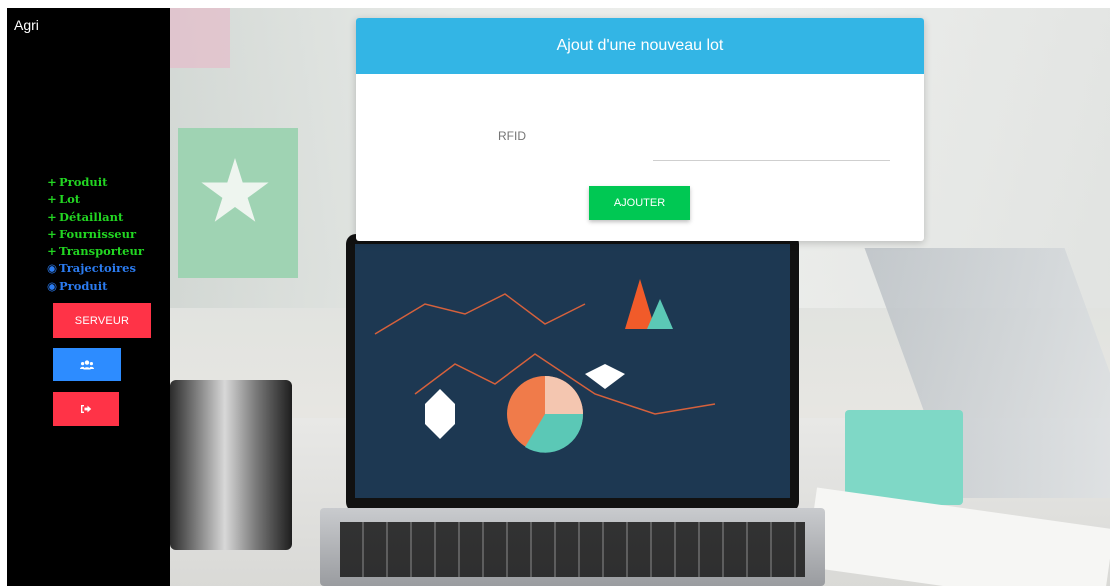 This screenshot has width=1110, height=586. I want to click on card-title: Ajout d'une nouveau lot, so click(640, 46).